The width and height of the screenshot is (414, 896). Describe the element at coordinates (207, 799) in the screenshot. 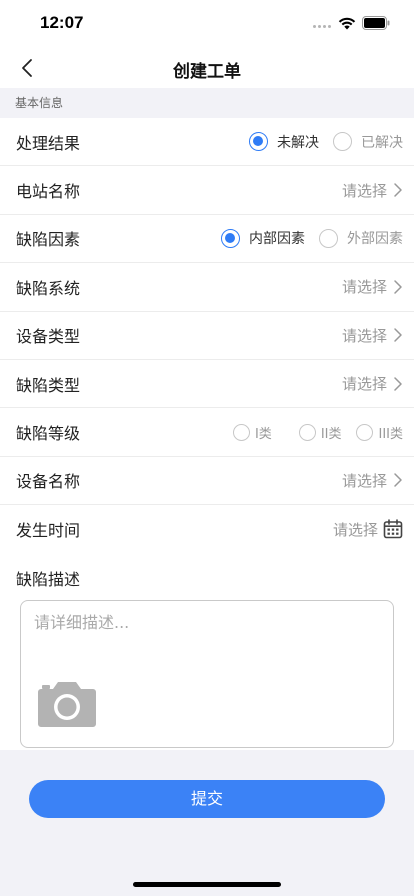

I see `submit-button: 提交` at that location.